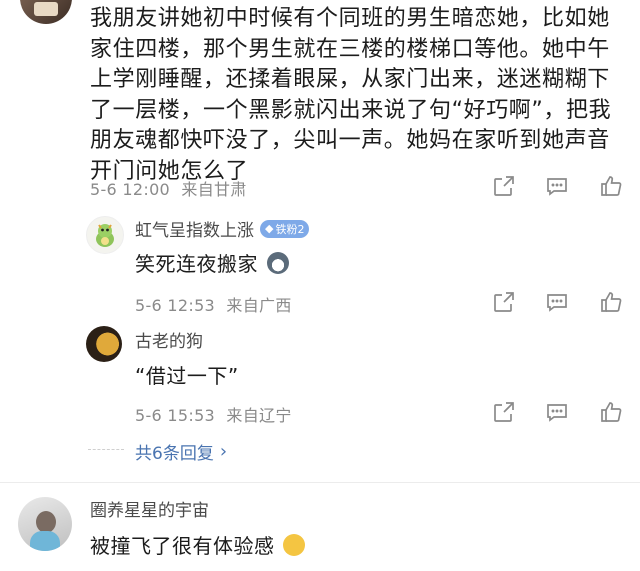  I want to click on more-replies-link: 共6条回复 ›, so click(181, 451).